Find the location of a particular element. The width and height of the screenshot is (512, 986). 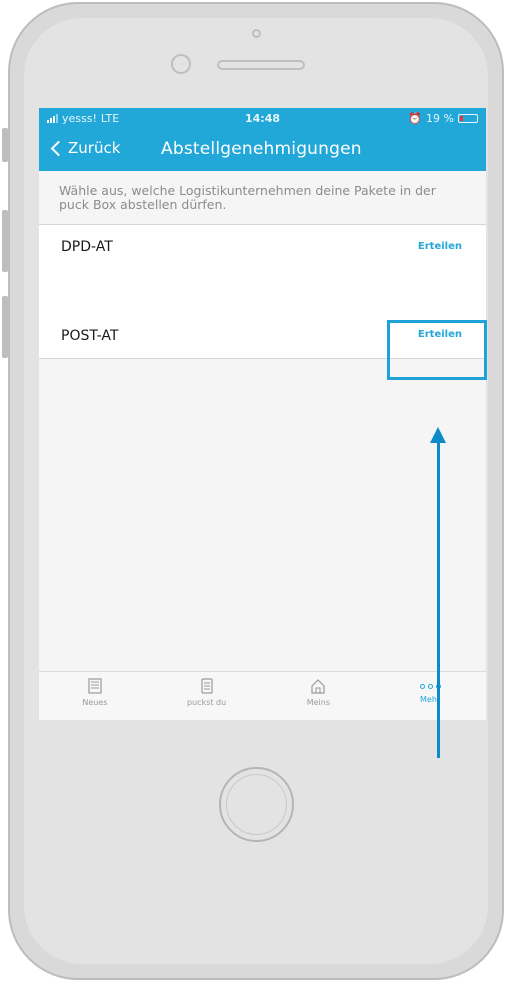

battery-percent: 19 % is located at coordinates (440, 118).